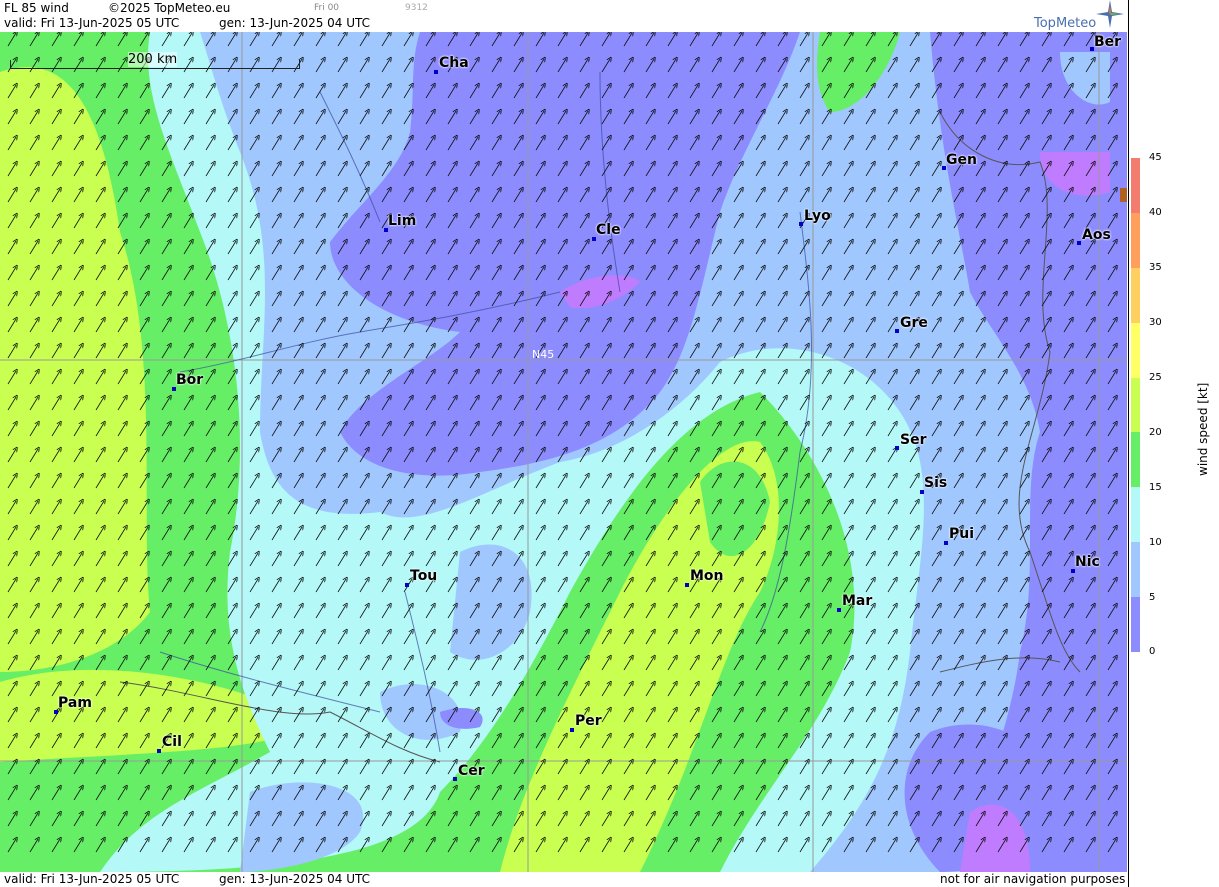  Describe the element at coordinates (1123, 195) in the screenshot. I see `edge-marker` at that location.